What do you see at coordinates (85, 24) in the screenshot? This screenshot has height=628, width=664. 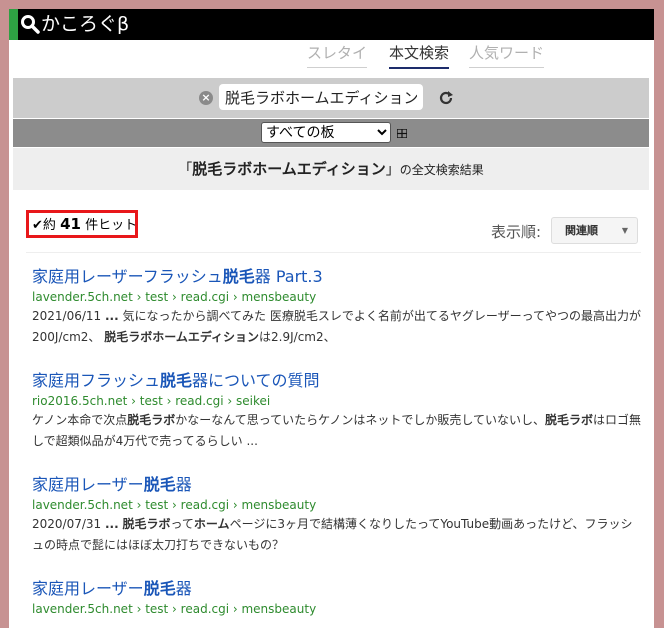 I see `site-logo: かころぐβ` at bounding box center [85, 24].